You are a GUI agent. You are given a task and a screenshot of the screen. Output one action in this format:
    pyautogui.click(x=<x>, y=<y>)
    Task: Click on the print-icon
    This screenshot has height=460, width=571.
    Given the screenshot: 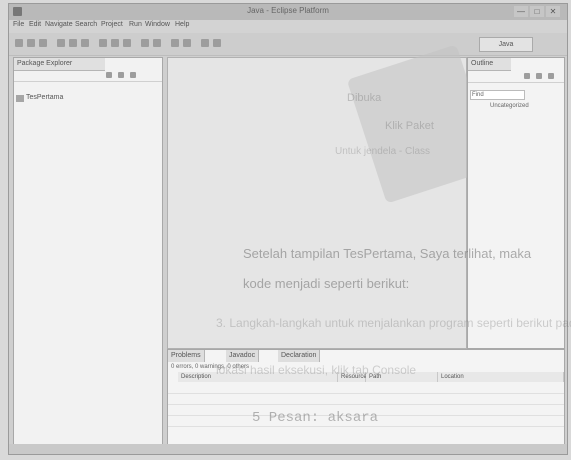 What is the action you would take?
    pyautogui.click(x=43, y=43)
    